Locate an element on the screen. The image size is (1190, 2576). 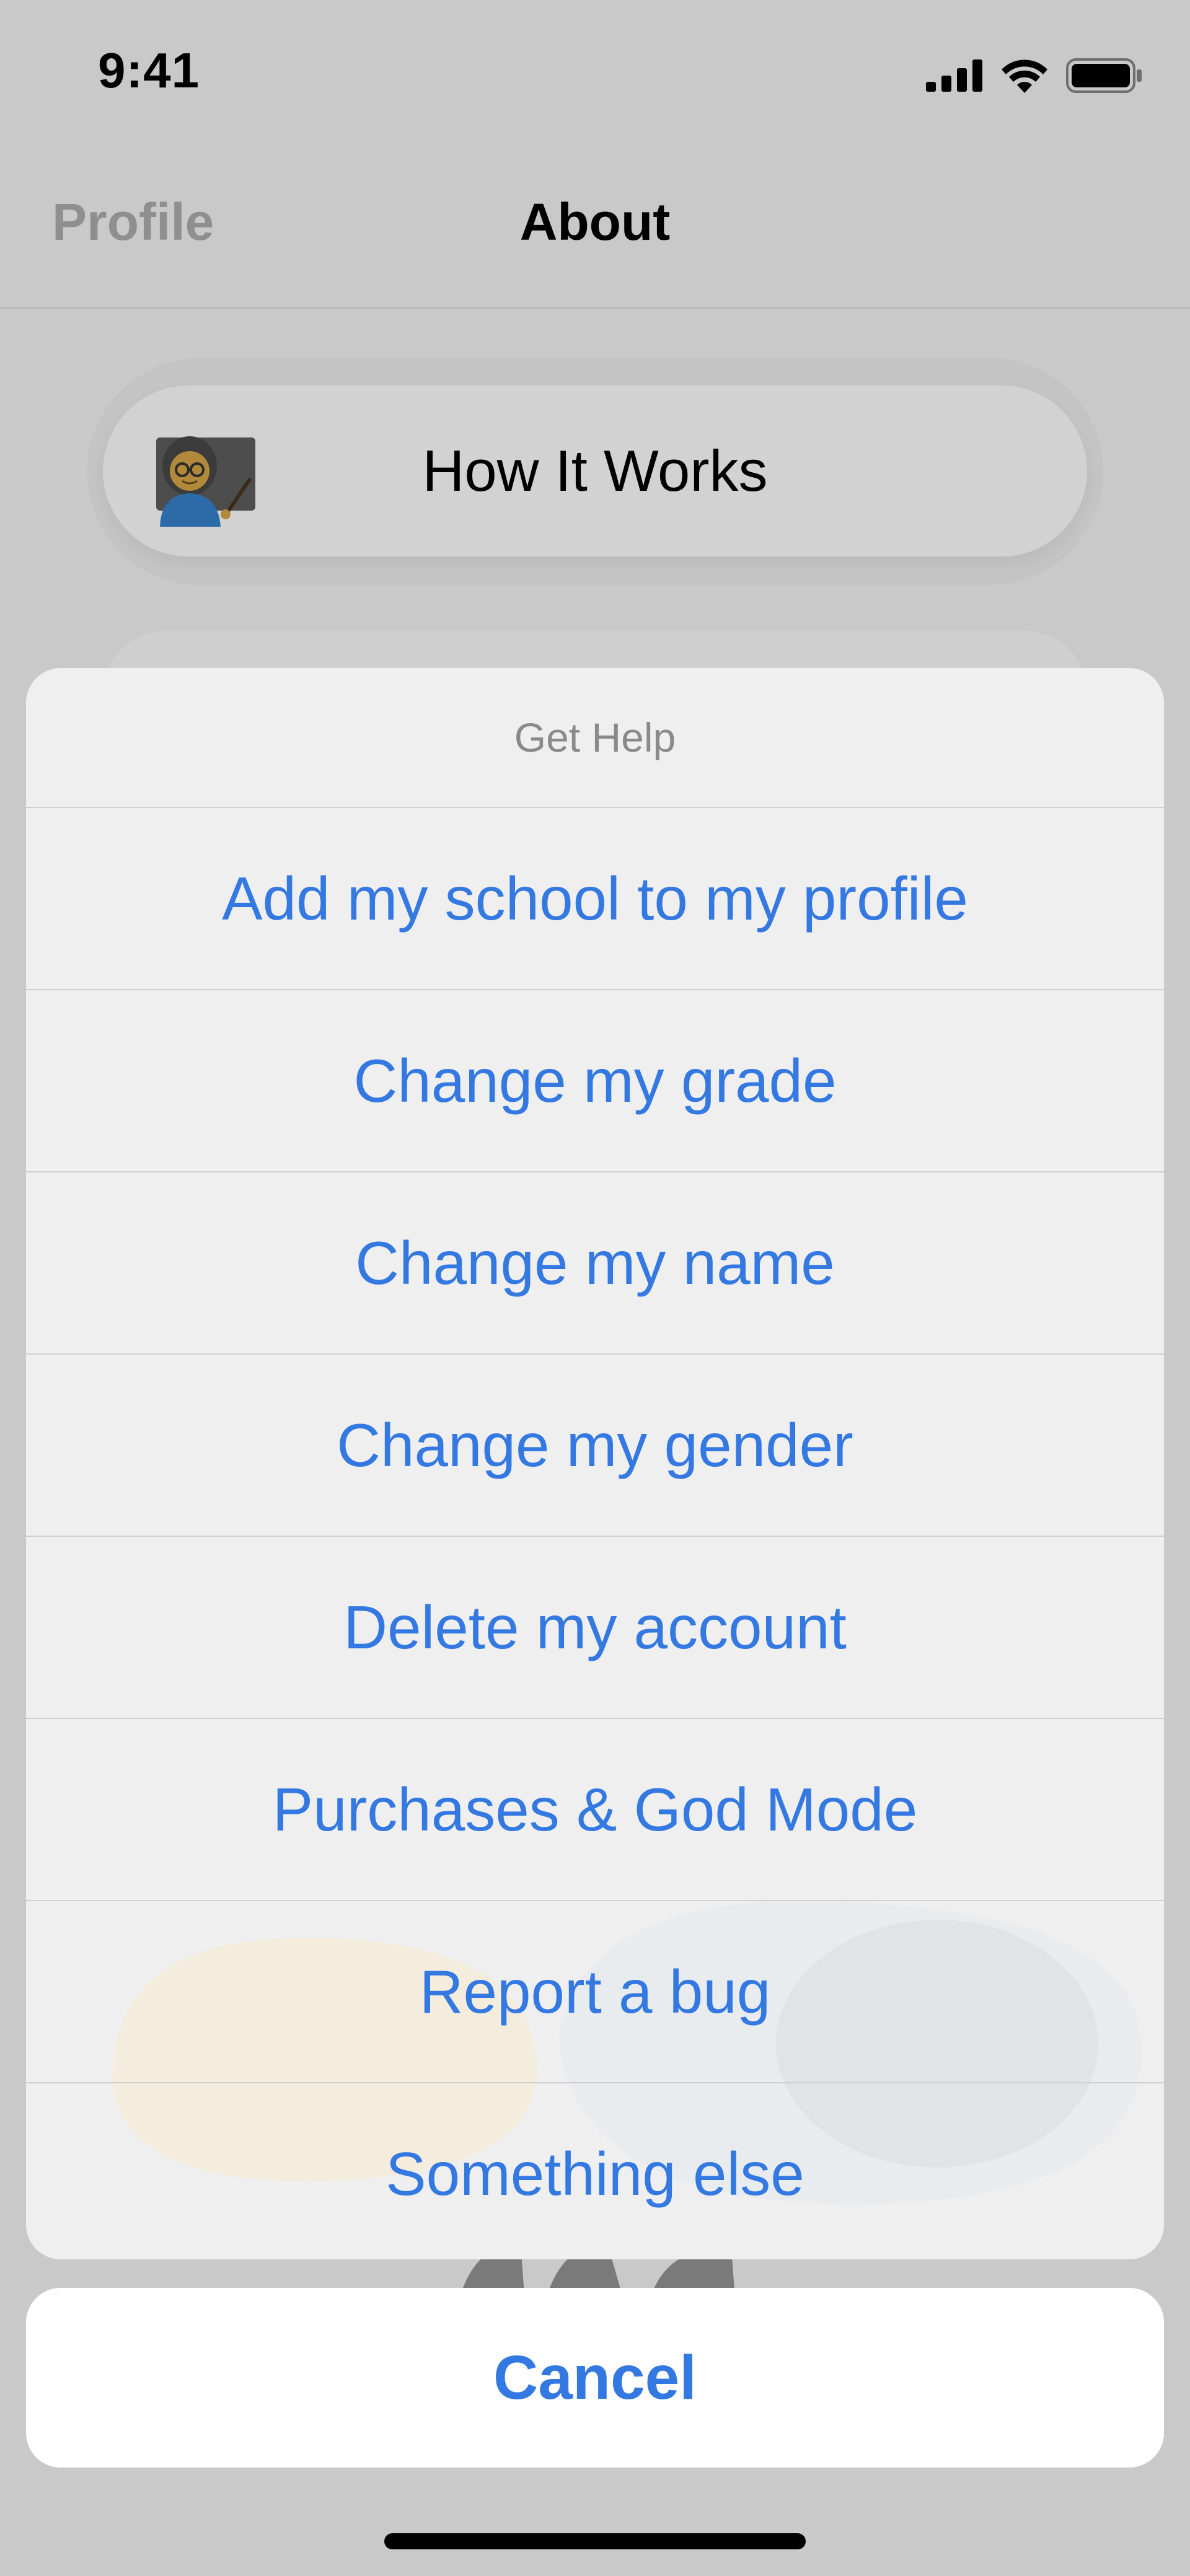
option-label: Change my name is located at coordinates (595, 1262).